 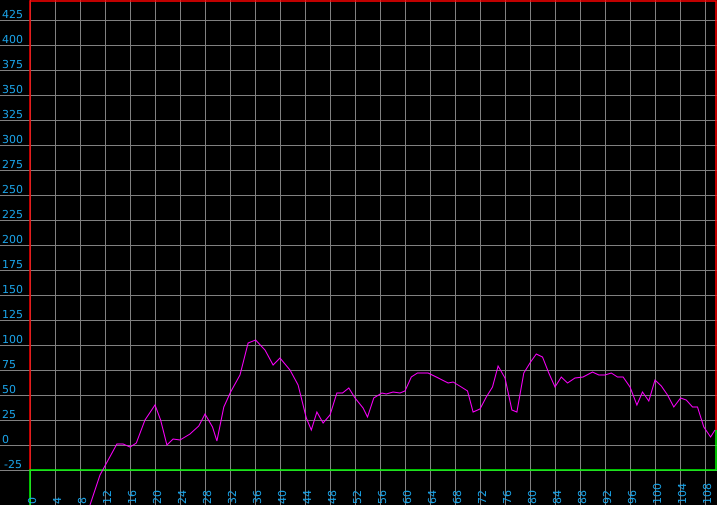 I want to click on y-tick-label: 325, so click(x=12, y=114).